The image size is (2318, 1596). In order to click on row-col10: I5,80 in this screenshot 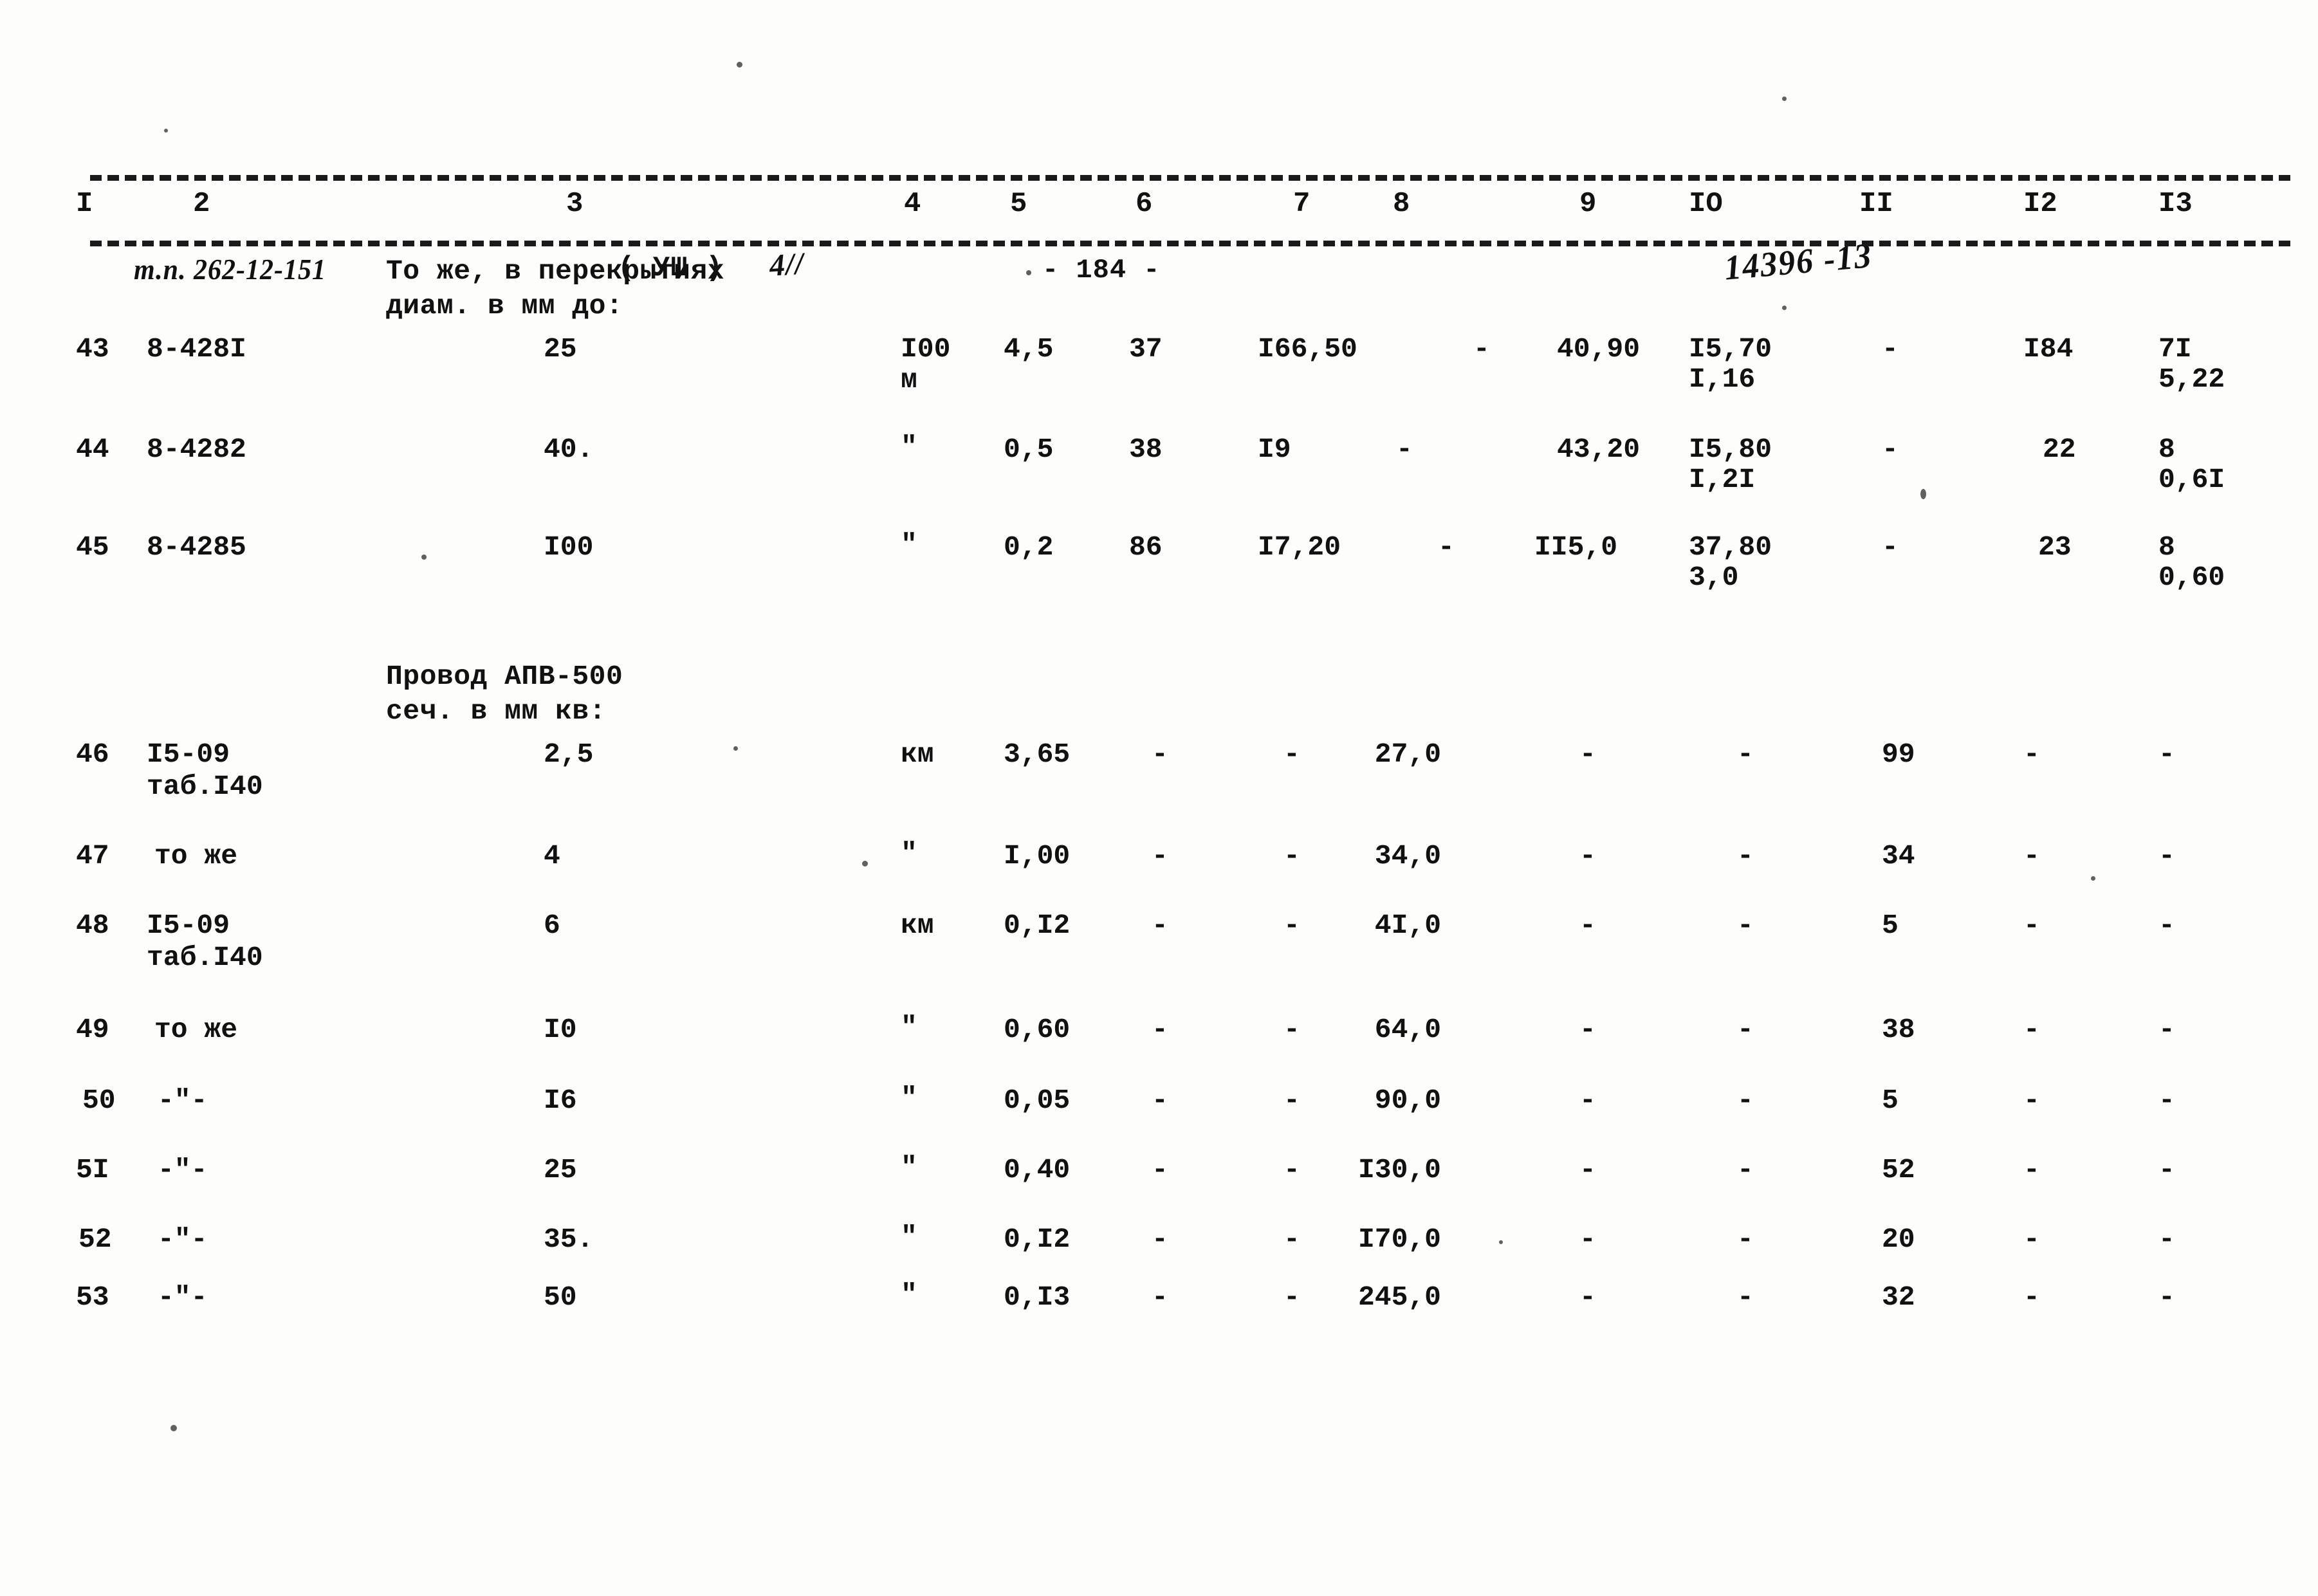, I will do `click(1730, 449)`.